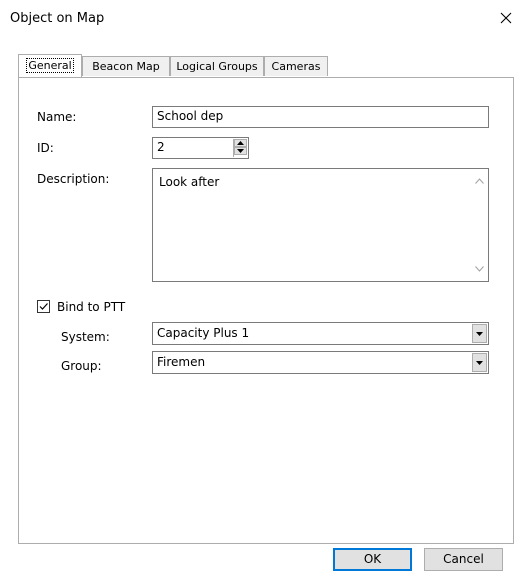 Image resolution: width=519 pixels, height=576 pixels. Describe the element at coordinates (189, 182) in the screenshot. I see `description-value: Look after` at that location.